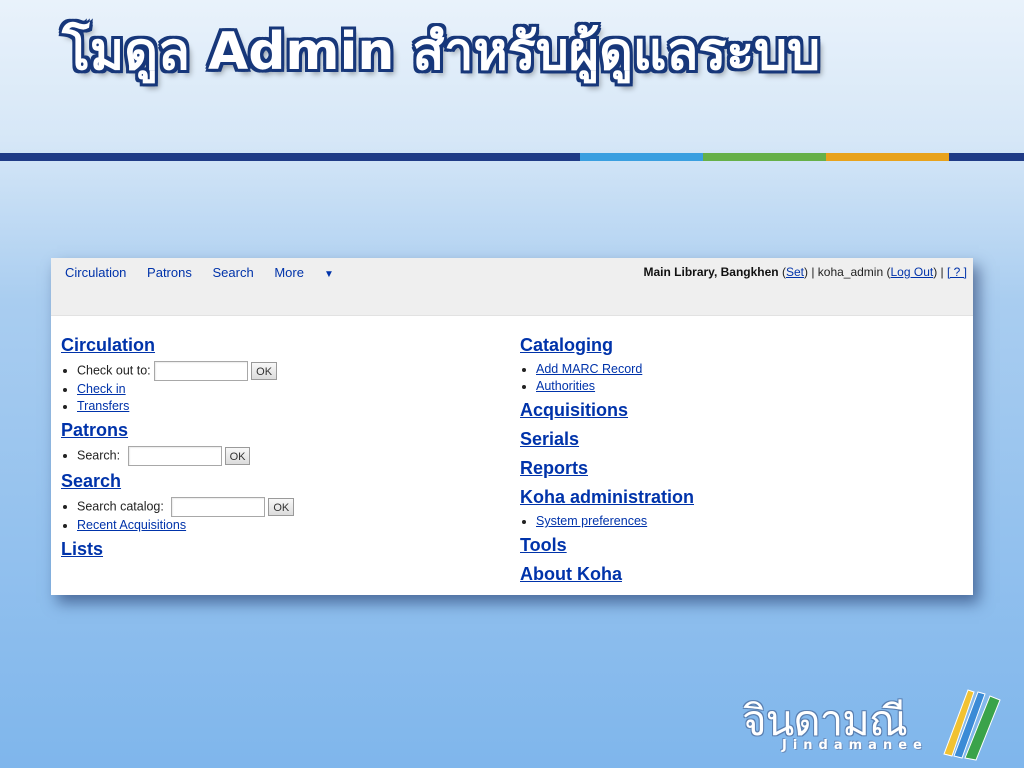 This screenshot has height=768, width=1024. What do you see at coordinates (218, 507) in the screenshot?
I see `catalog-search-input` at bounding box center [218, 507].